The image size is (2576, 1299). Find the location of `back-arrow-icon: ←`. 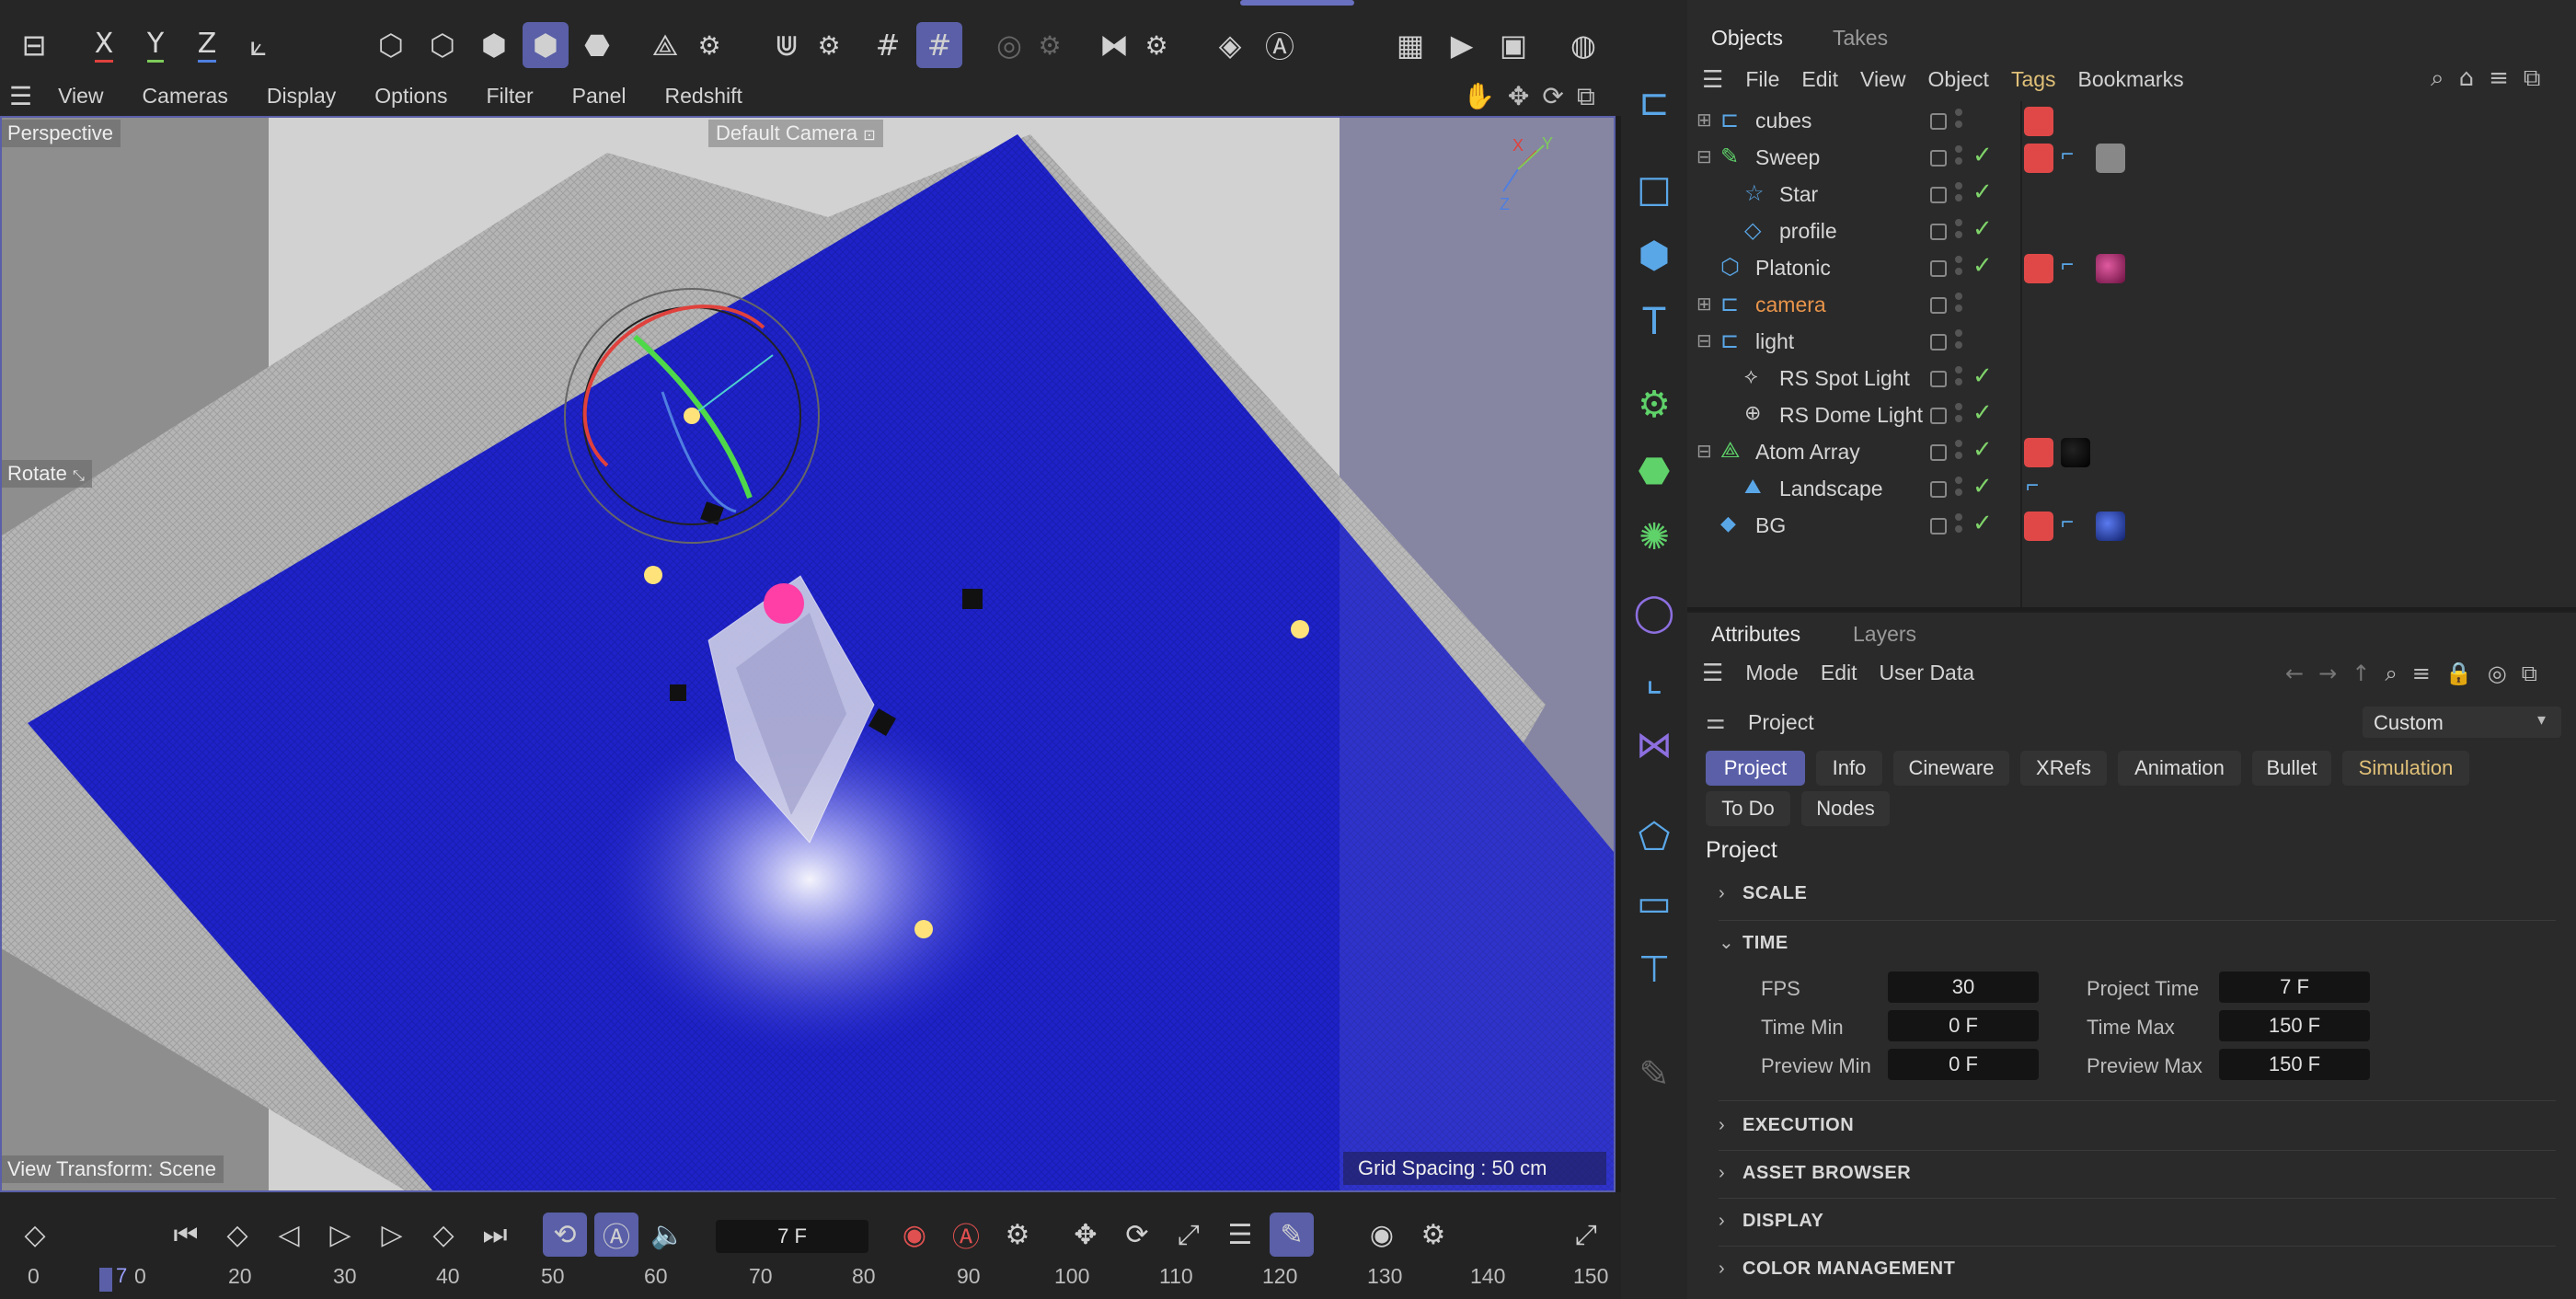

back-arrow-icon: ← is located at coordinates (2294, 673).